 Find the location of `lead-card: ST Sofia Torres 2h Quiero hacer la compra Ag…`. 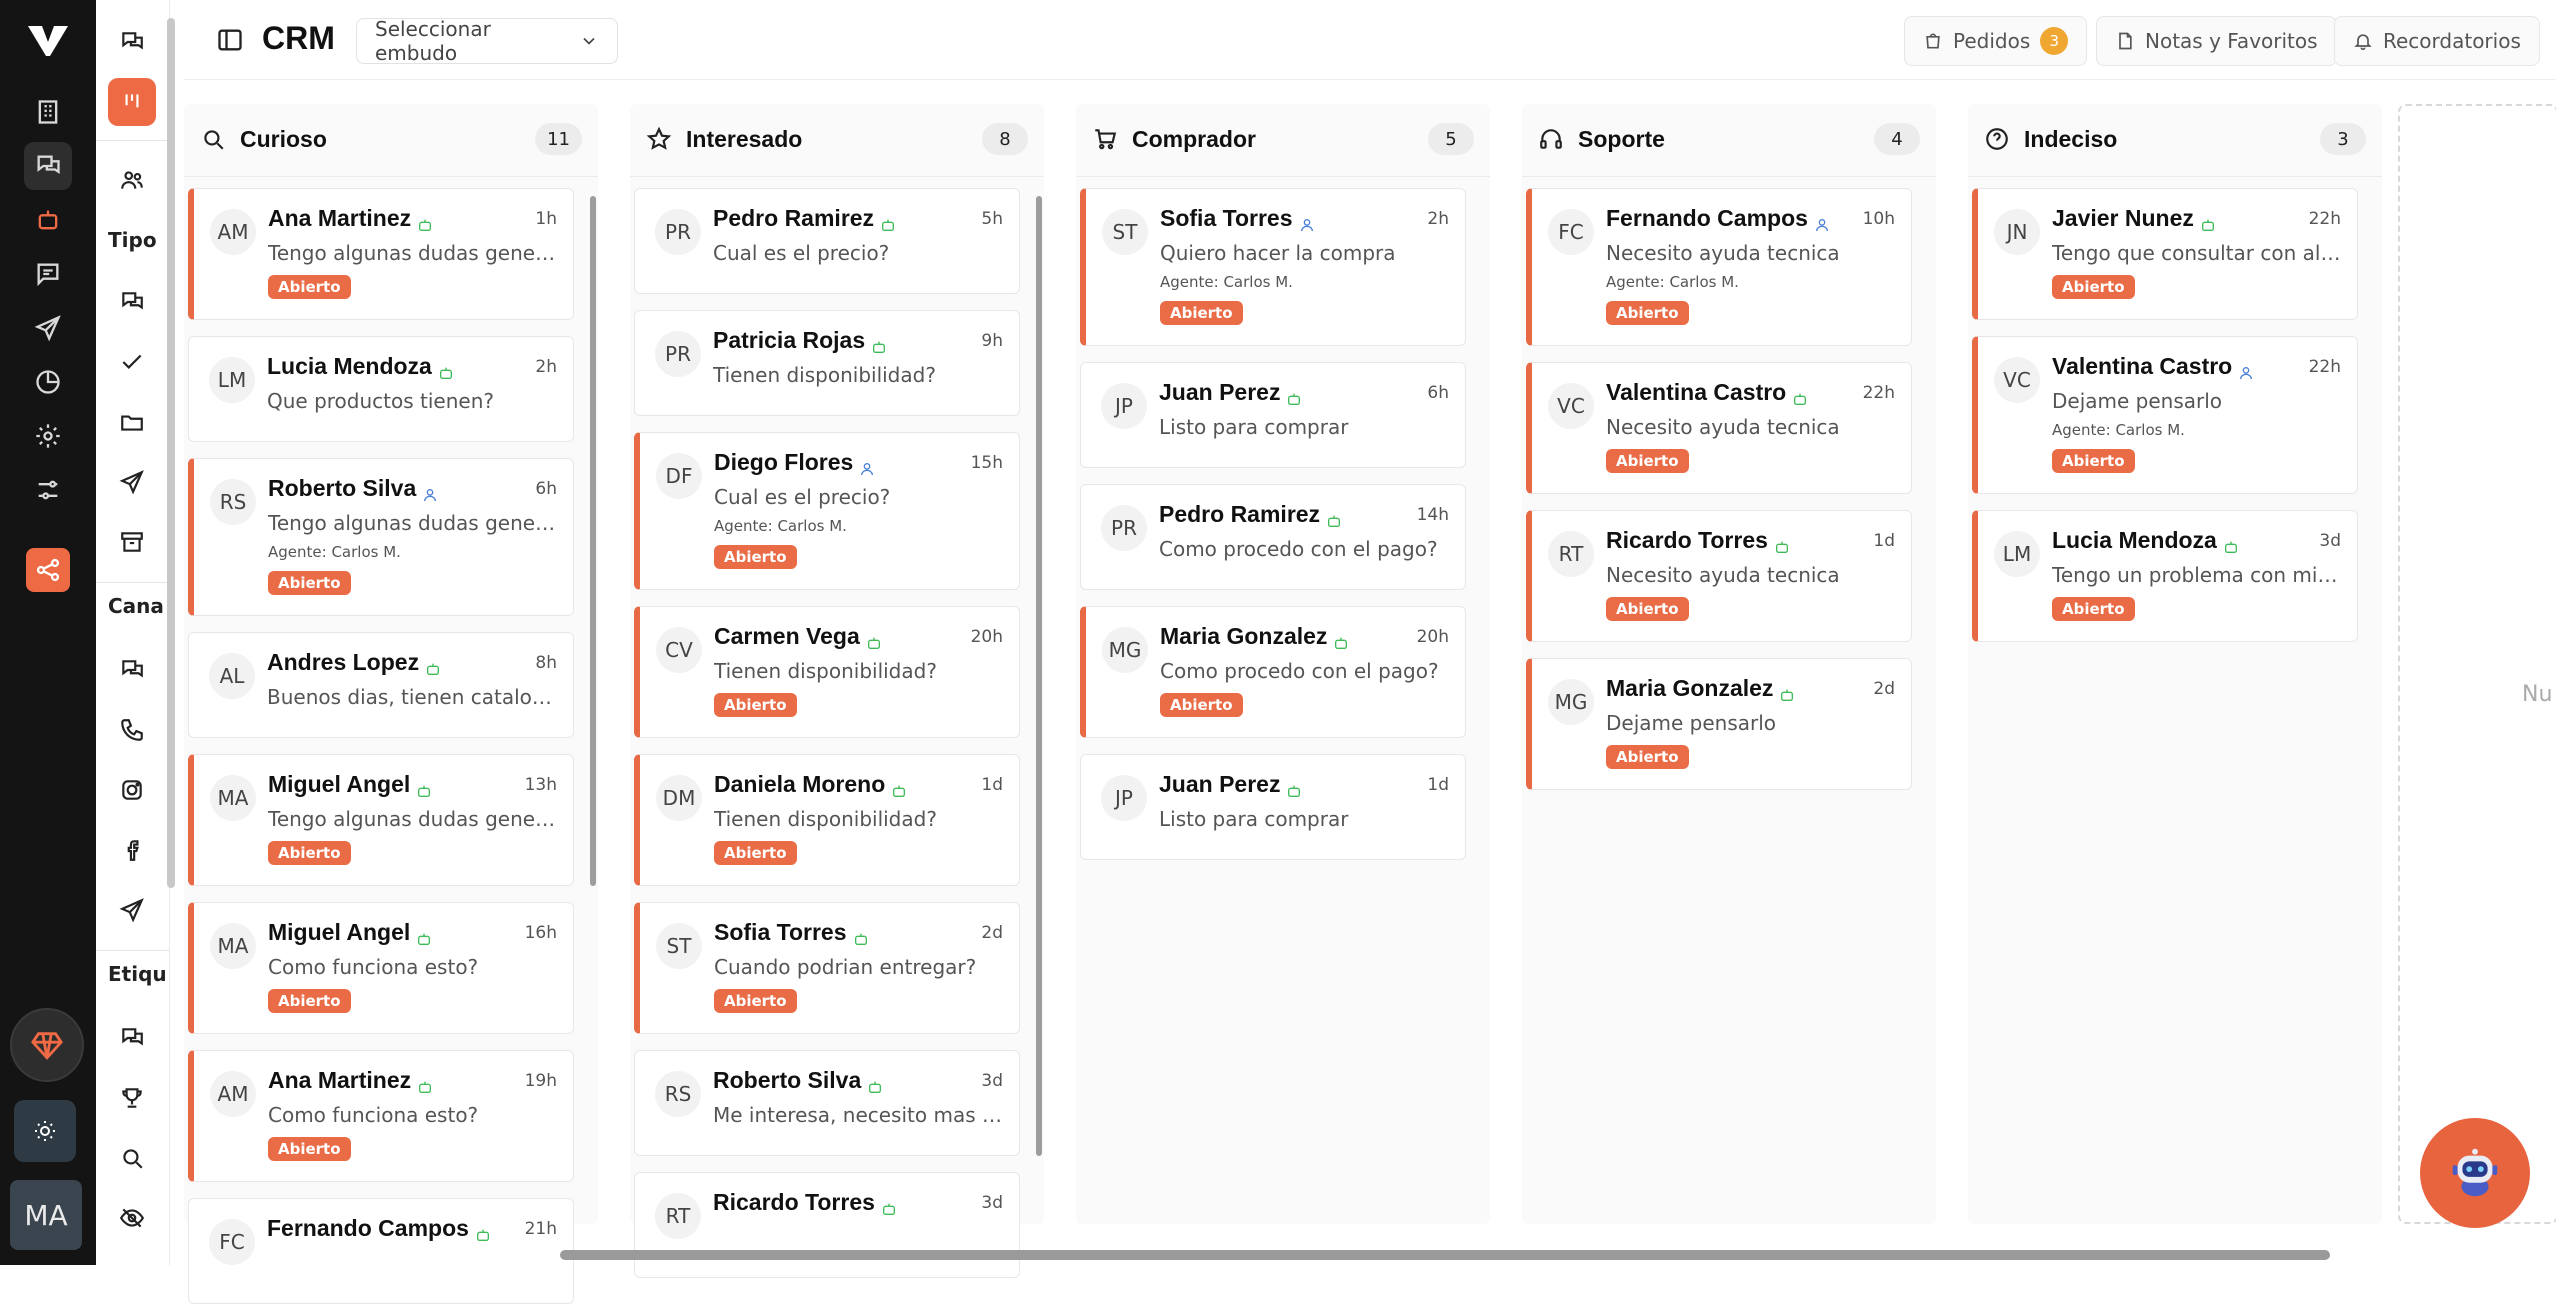

lead-card: ST Sofia Torres 2h Quiero hacer la compra Ag… is located at coordinates (1273, 267).